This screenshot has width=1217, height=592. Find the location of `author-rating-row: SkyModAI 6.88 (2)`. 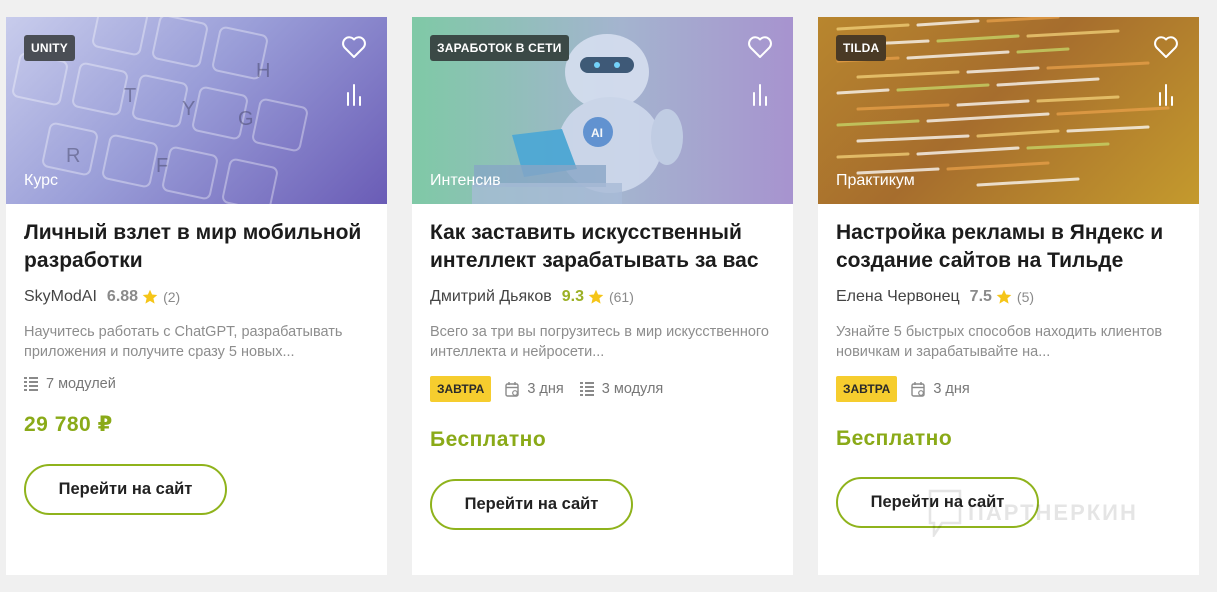

author-rating-row: SkyModAI 6.88 (2) is located at coordinates (196, 297).